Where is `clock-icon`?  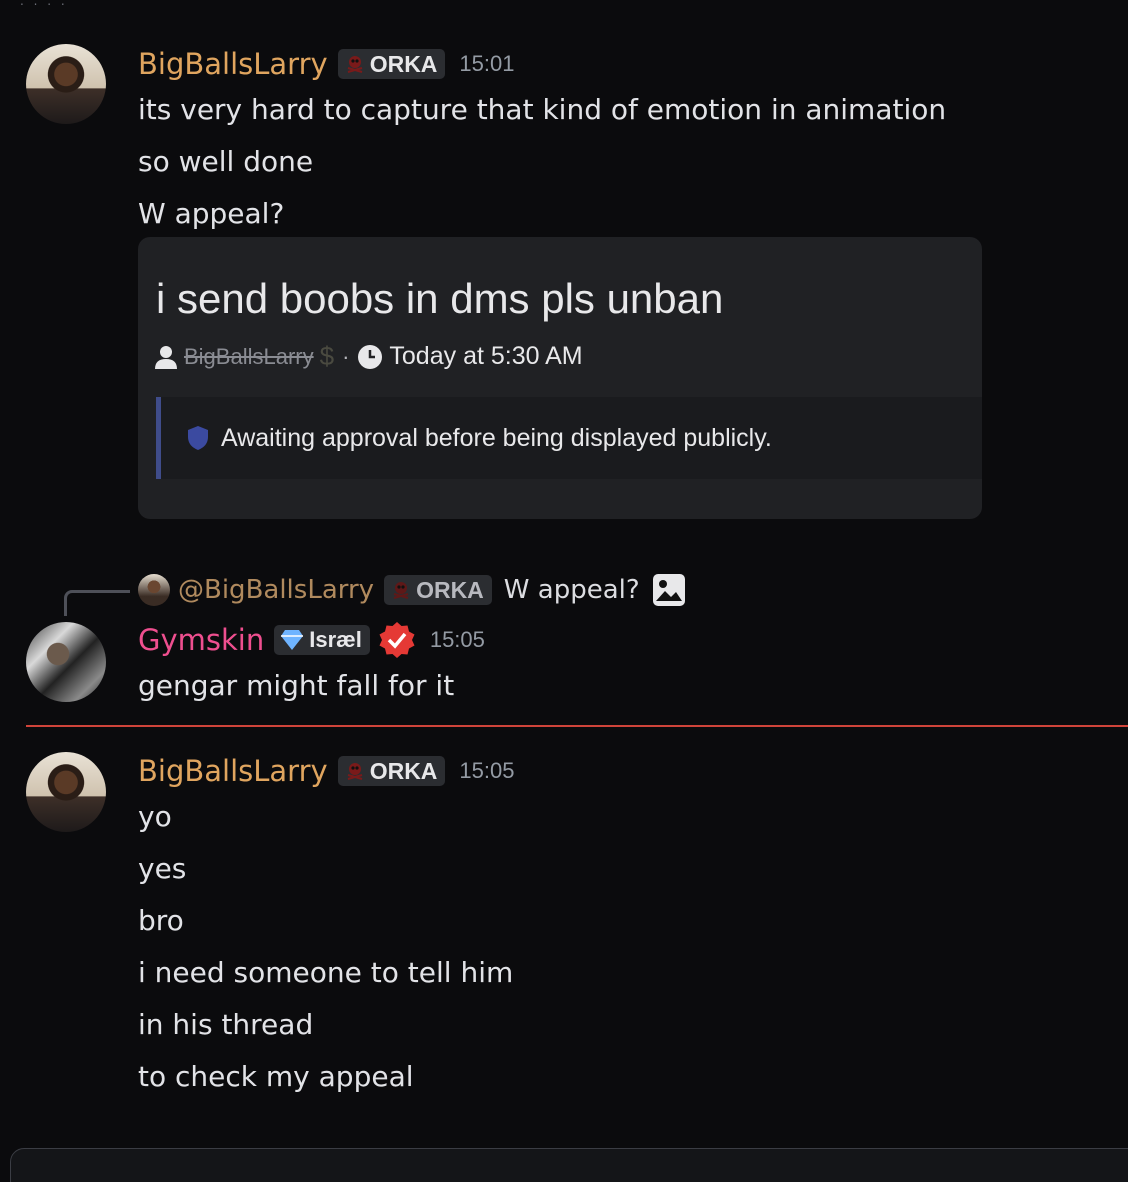 clock-icon is located at coordinates (370, 356).